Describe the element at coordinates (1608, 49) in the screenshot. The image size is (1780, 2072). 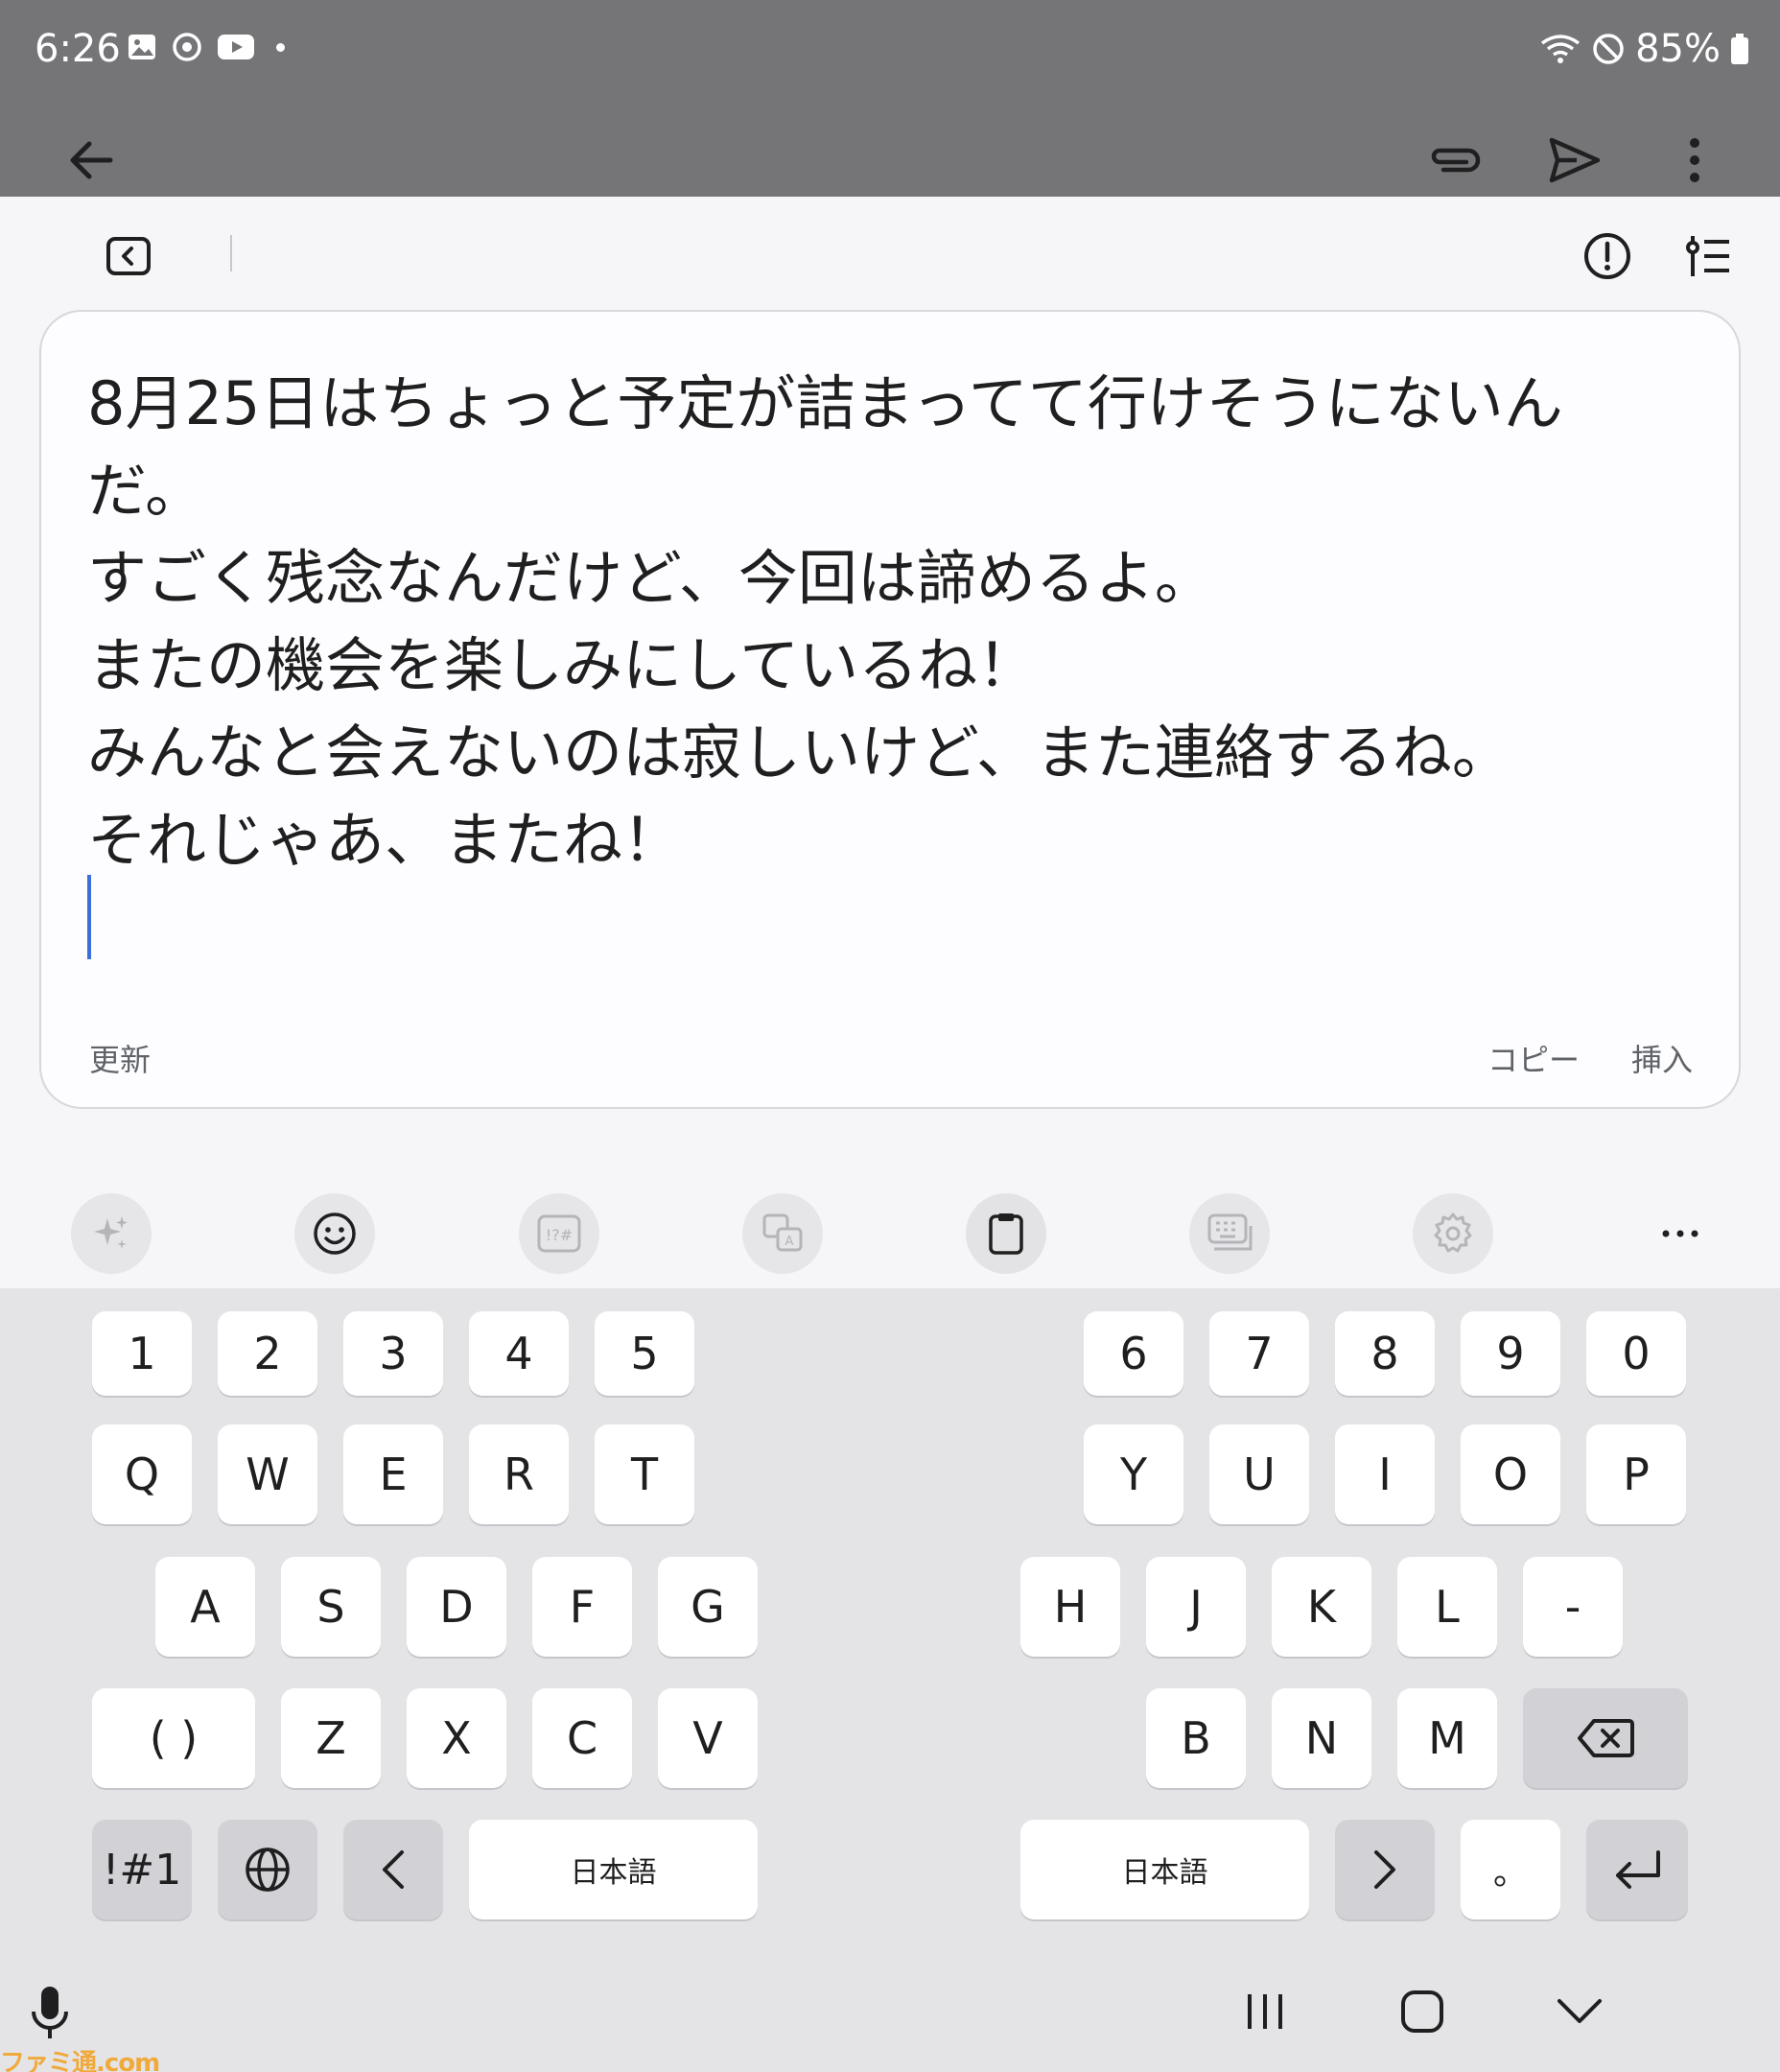
I see `do-not-disturb-icon` at that location.